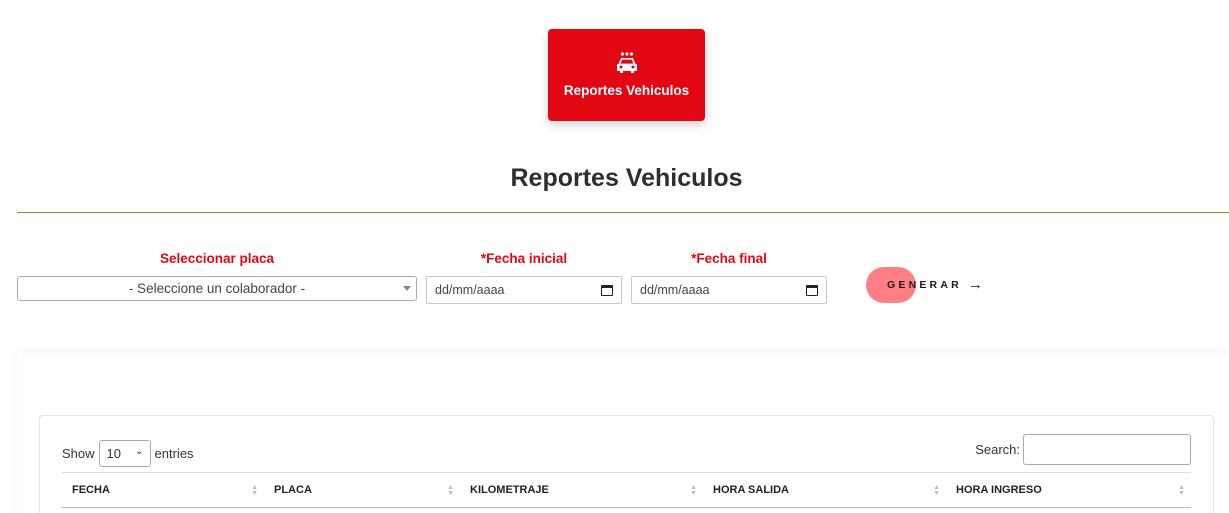 The width and height of the screenshot is (1229, 513). What do you see at coordinates (163, 490) in the screenshot?
I see `column-header-fecha: FECHA ▲ ▼` at bounding box center [163, 490].